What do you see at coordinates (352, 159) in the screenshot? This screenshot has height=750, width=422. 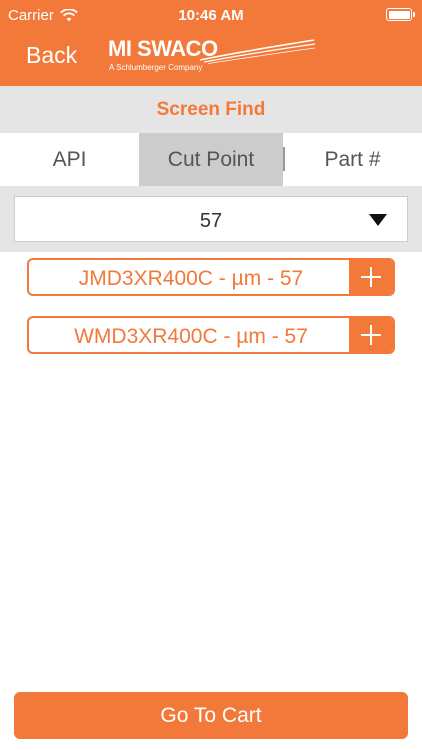 I see `tab-part-number: Part #` at bounding box center [352, 159].